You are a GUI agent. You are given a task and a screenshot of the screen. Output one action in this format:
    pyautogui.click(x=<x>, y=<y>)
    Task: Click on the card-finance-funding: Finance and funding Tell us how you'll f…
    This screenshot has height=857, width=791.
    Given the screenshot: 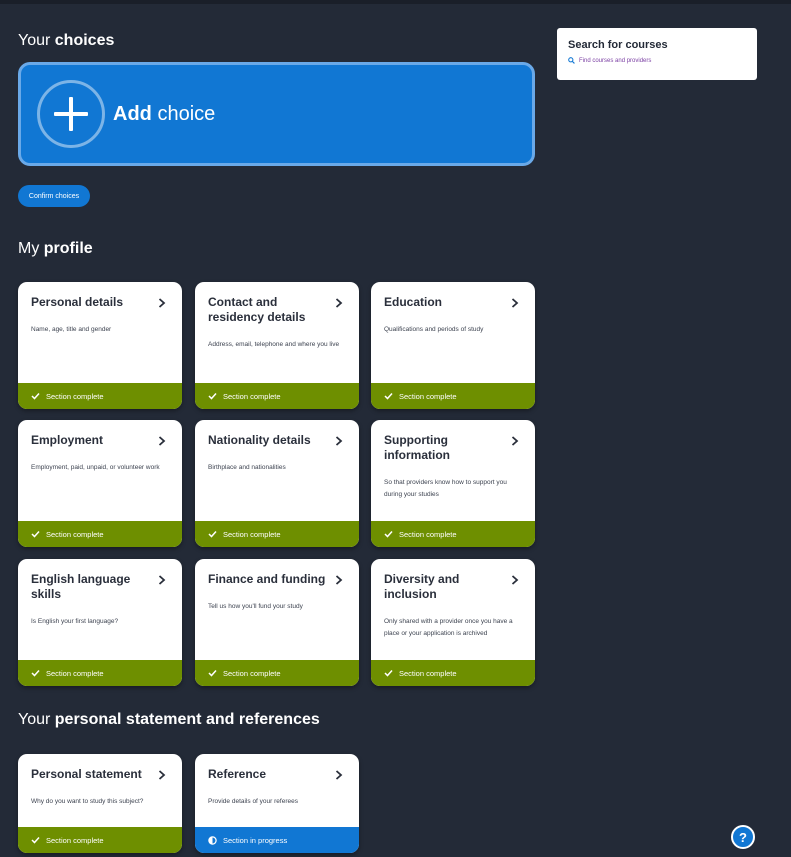 What is the action you would take?
    pyautogui.click(x=277, y=622)
    